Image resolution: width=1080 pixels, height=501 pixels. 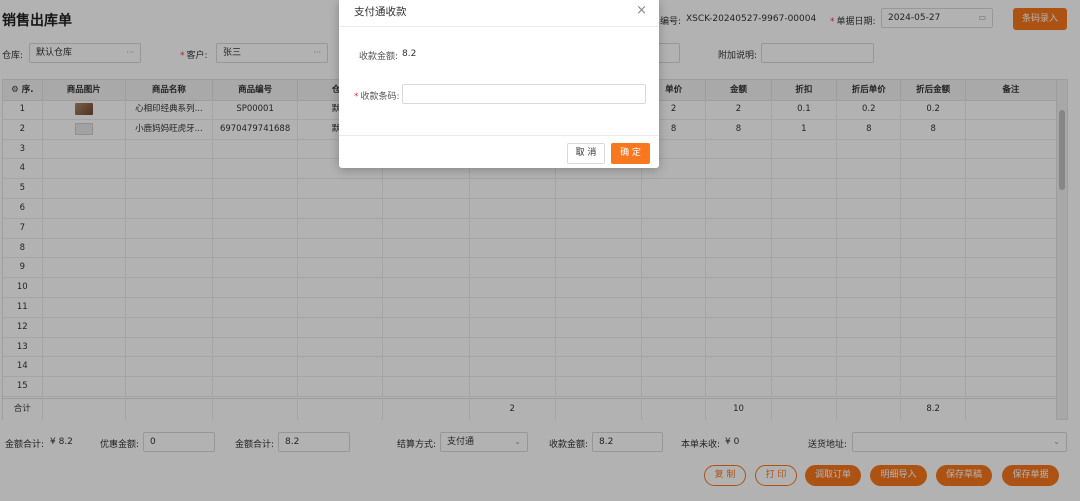 What do you see at coordinates (630, 153) in the screenshot?
I see `ok-button: 确 定` at bounding box center [630, 153].